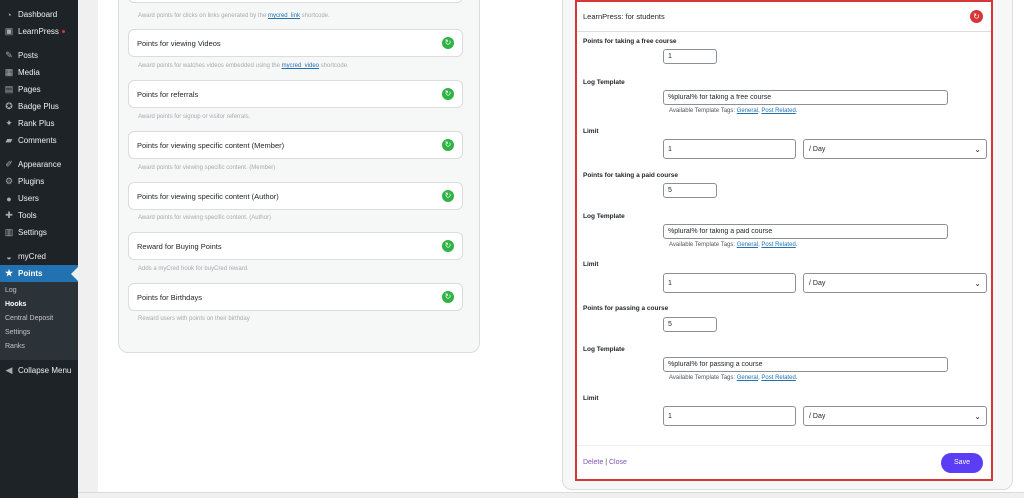  Describe the element at coordinates (729, 149) in the screenshot. I see `limit-free-course-input` at that location.